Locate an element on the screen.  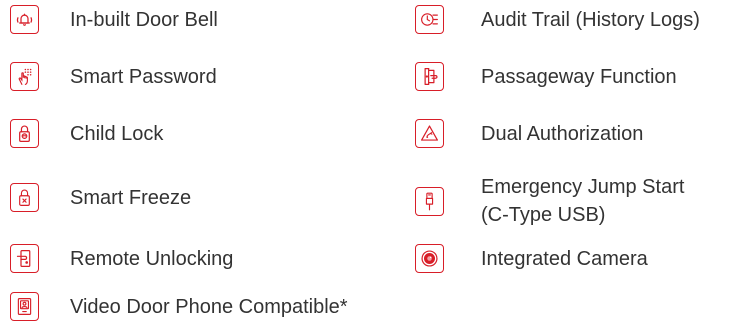
feature-label: Smart Freeze is located at coordinates (131, 197).